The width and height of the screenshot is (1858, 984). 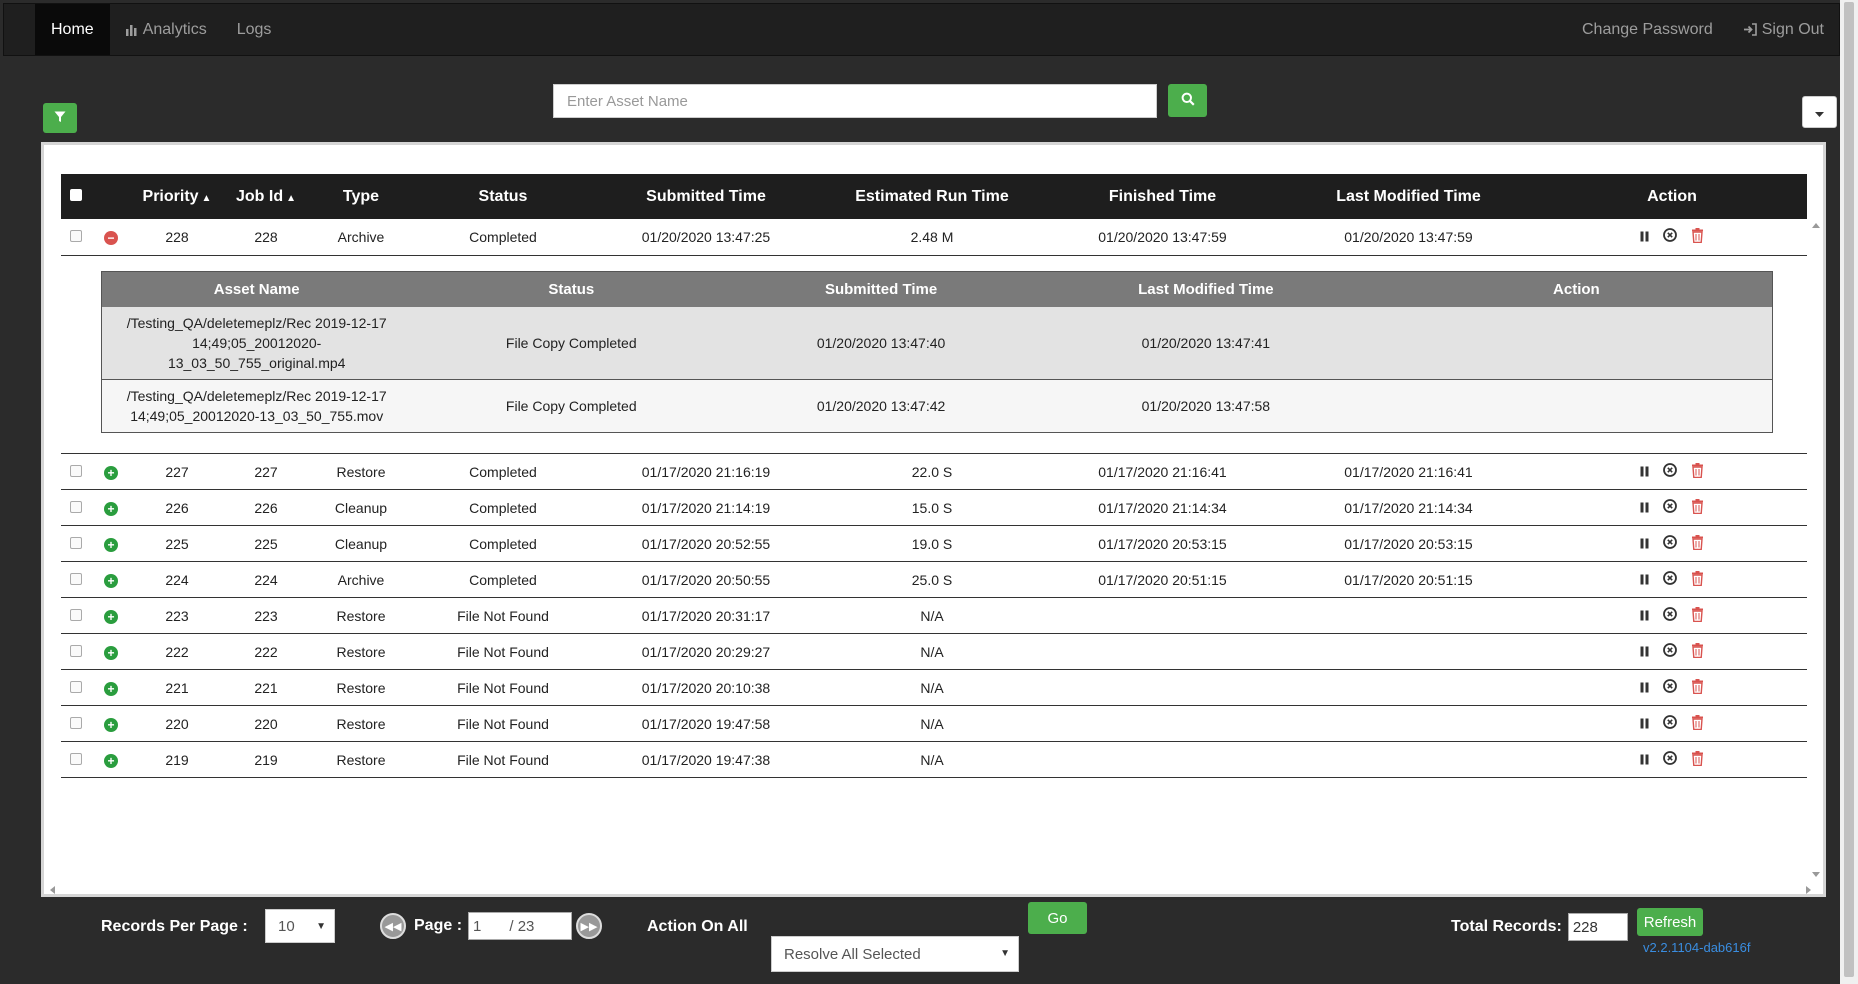 I want to click on asset-action-cell, so click(x=1576, y=343).